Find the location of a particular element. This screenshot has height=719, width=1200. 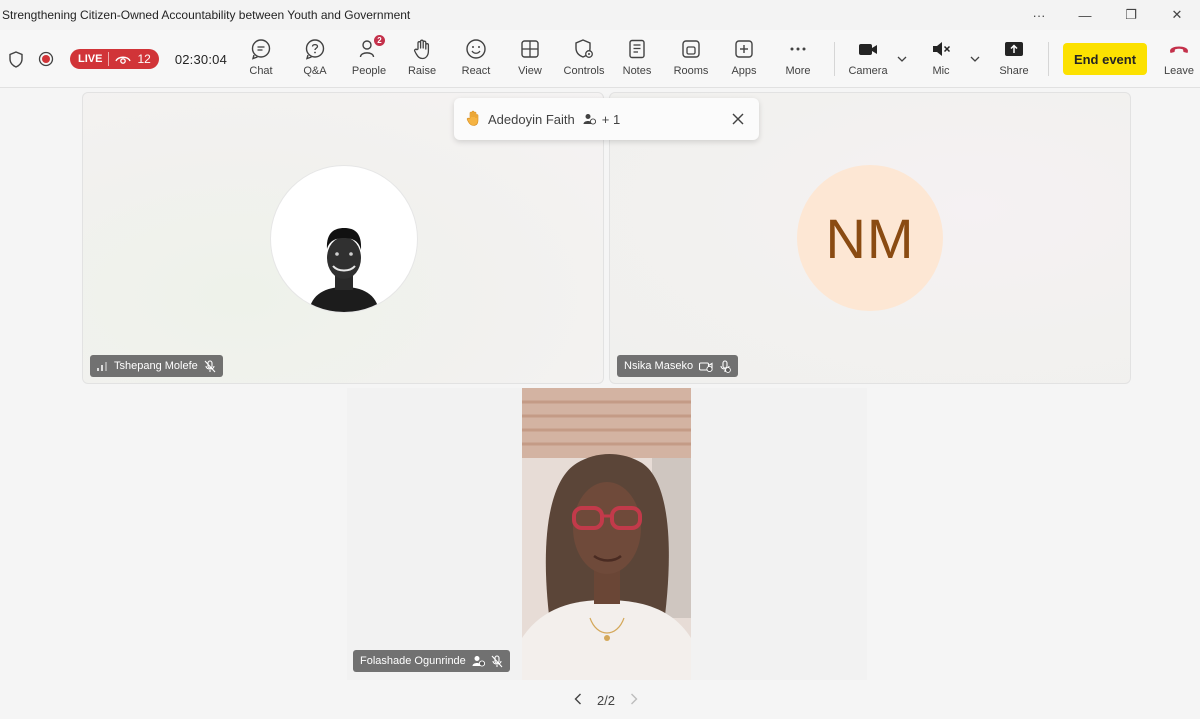

raised-hand-notification: Adedoyin Faith + 1 is located at coordinates (606, 119).